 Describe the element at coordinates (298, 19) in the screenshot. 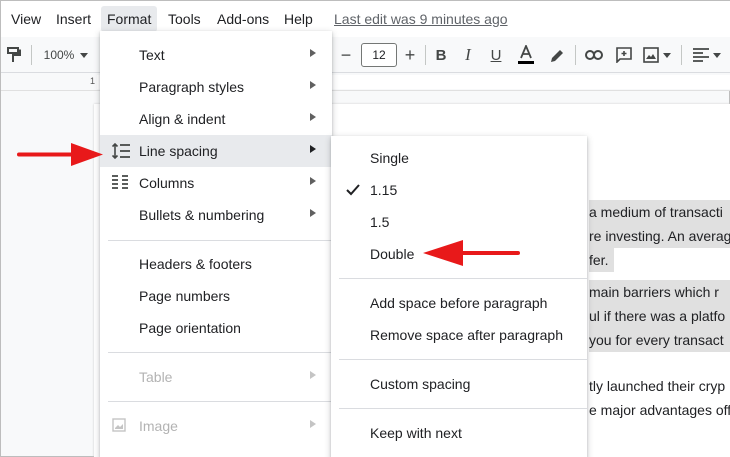

I see `menu-help: Help` at that location.